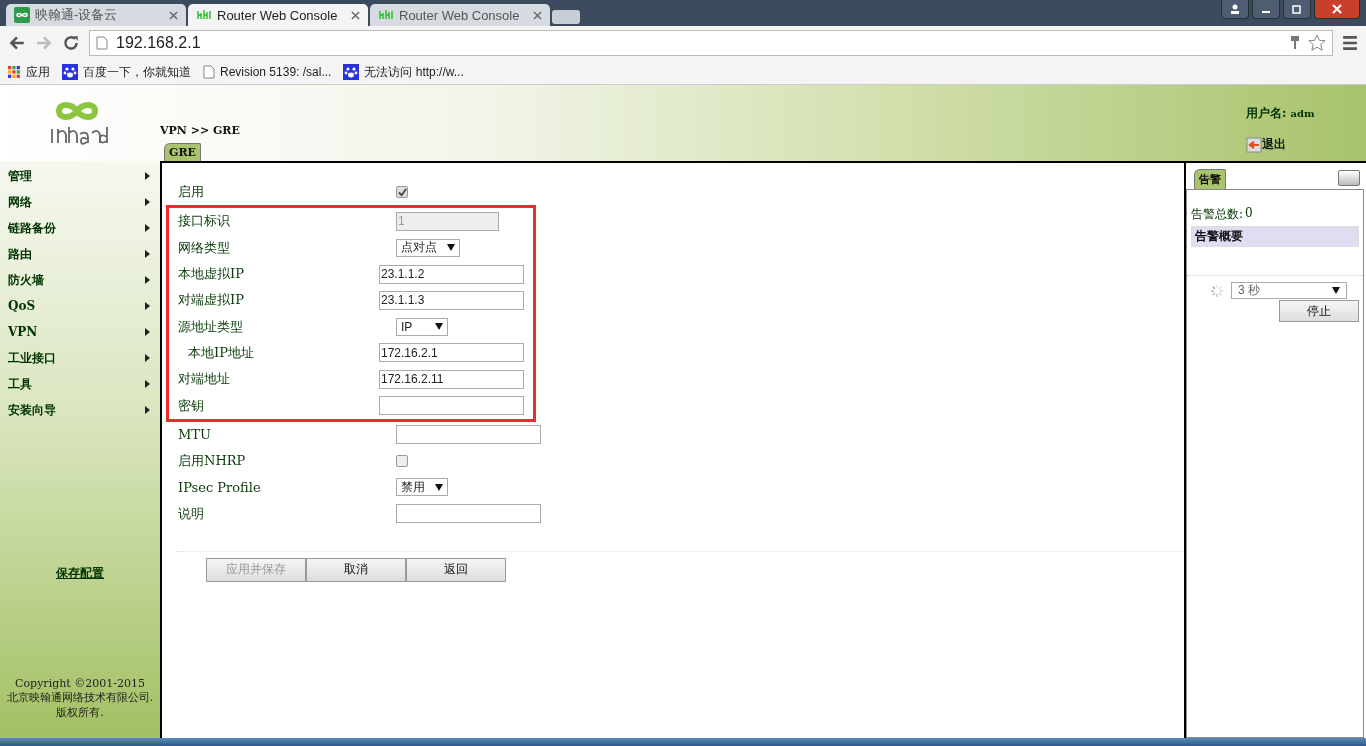 The height and width of the screenshot is (746, 1366). I want to click on close-window-icon, so click(1337, 9).